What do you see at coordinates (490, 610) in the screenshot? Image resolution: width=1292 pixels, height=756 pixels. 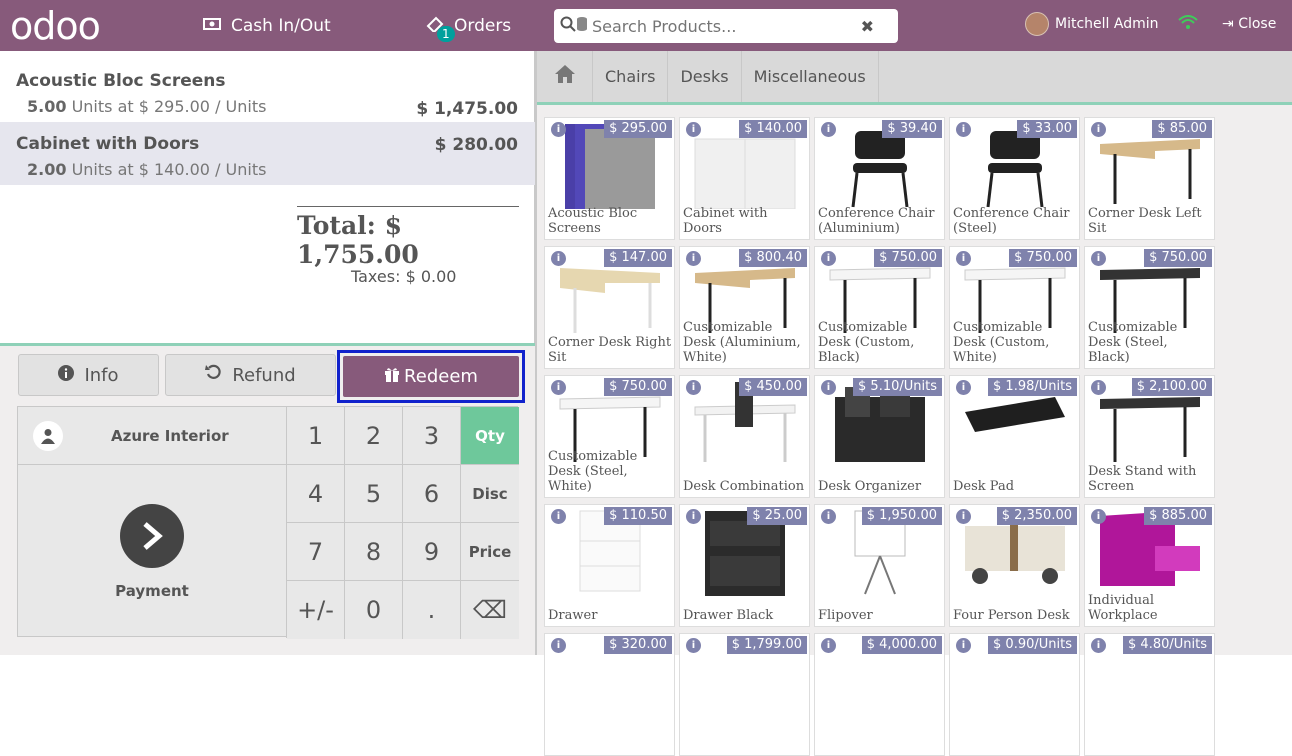 I see `backspace-key: ⌫` at bounding box center [490, 610].